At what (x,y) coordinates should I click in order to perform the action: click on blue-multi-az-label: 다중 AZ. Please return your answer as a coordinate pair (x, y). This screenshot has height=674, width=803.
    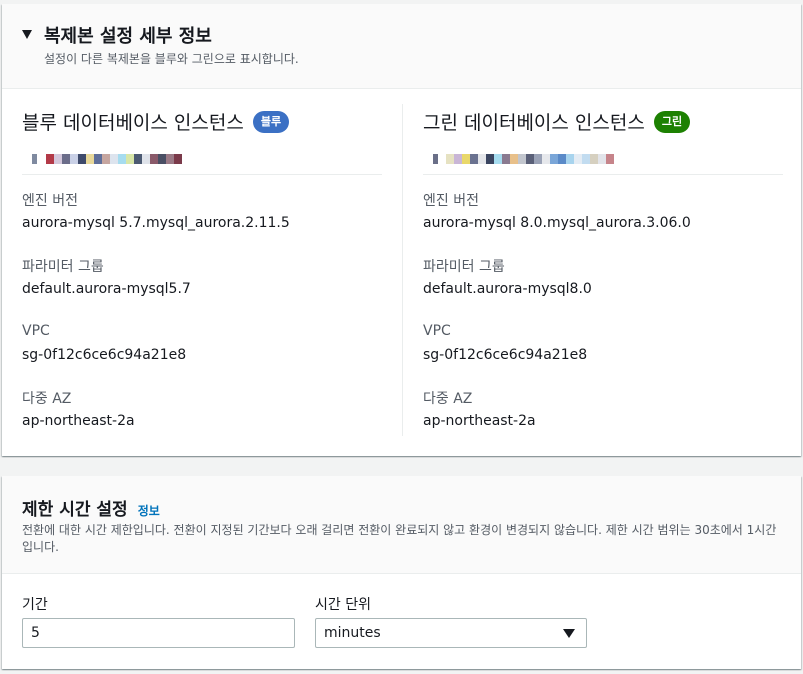
    Looking at the image, I should click on (47, 399).